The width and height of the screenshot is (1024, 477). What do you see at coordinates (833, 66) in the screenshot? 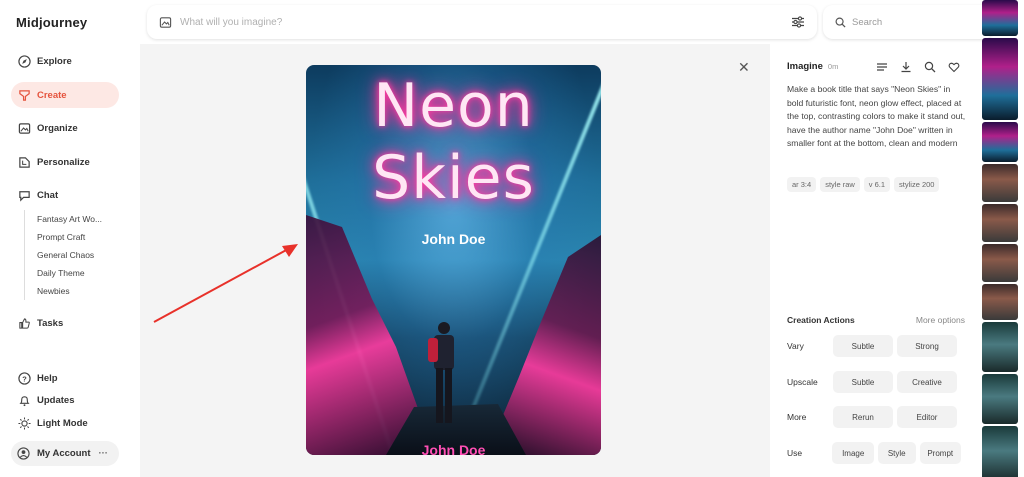
I see `details-time: 0m` at bounding box center [833, 66].